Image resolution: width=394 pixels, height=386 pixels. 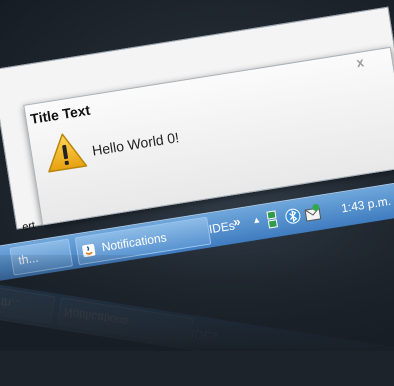 What do you see at coordinates (366, 204) in the screenshot?
I see `clock: 1:43 p.m.` at bounding box center [366, 204].